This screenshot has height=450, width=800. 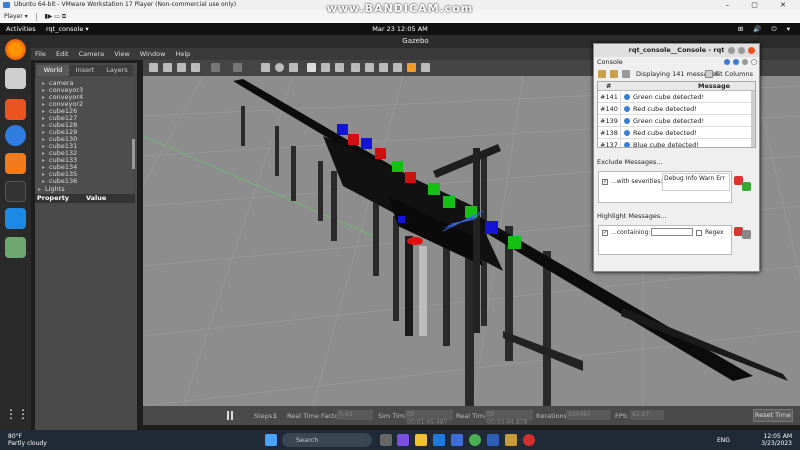 What do you see at coordinates (676, 143) in the screenshot?
I see `table-row: #137 Blue cube detected!` at bounding box center [676, 143].